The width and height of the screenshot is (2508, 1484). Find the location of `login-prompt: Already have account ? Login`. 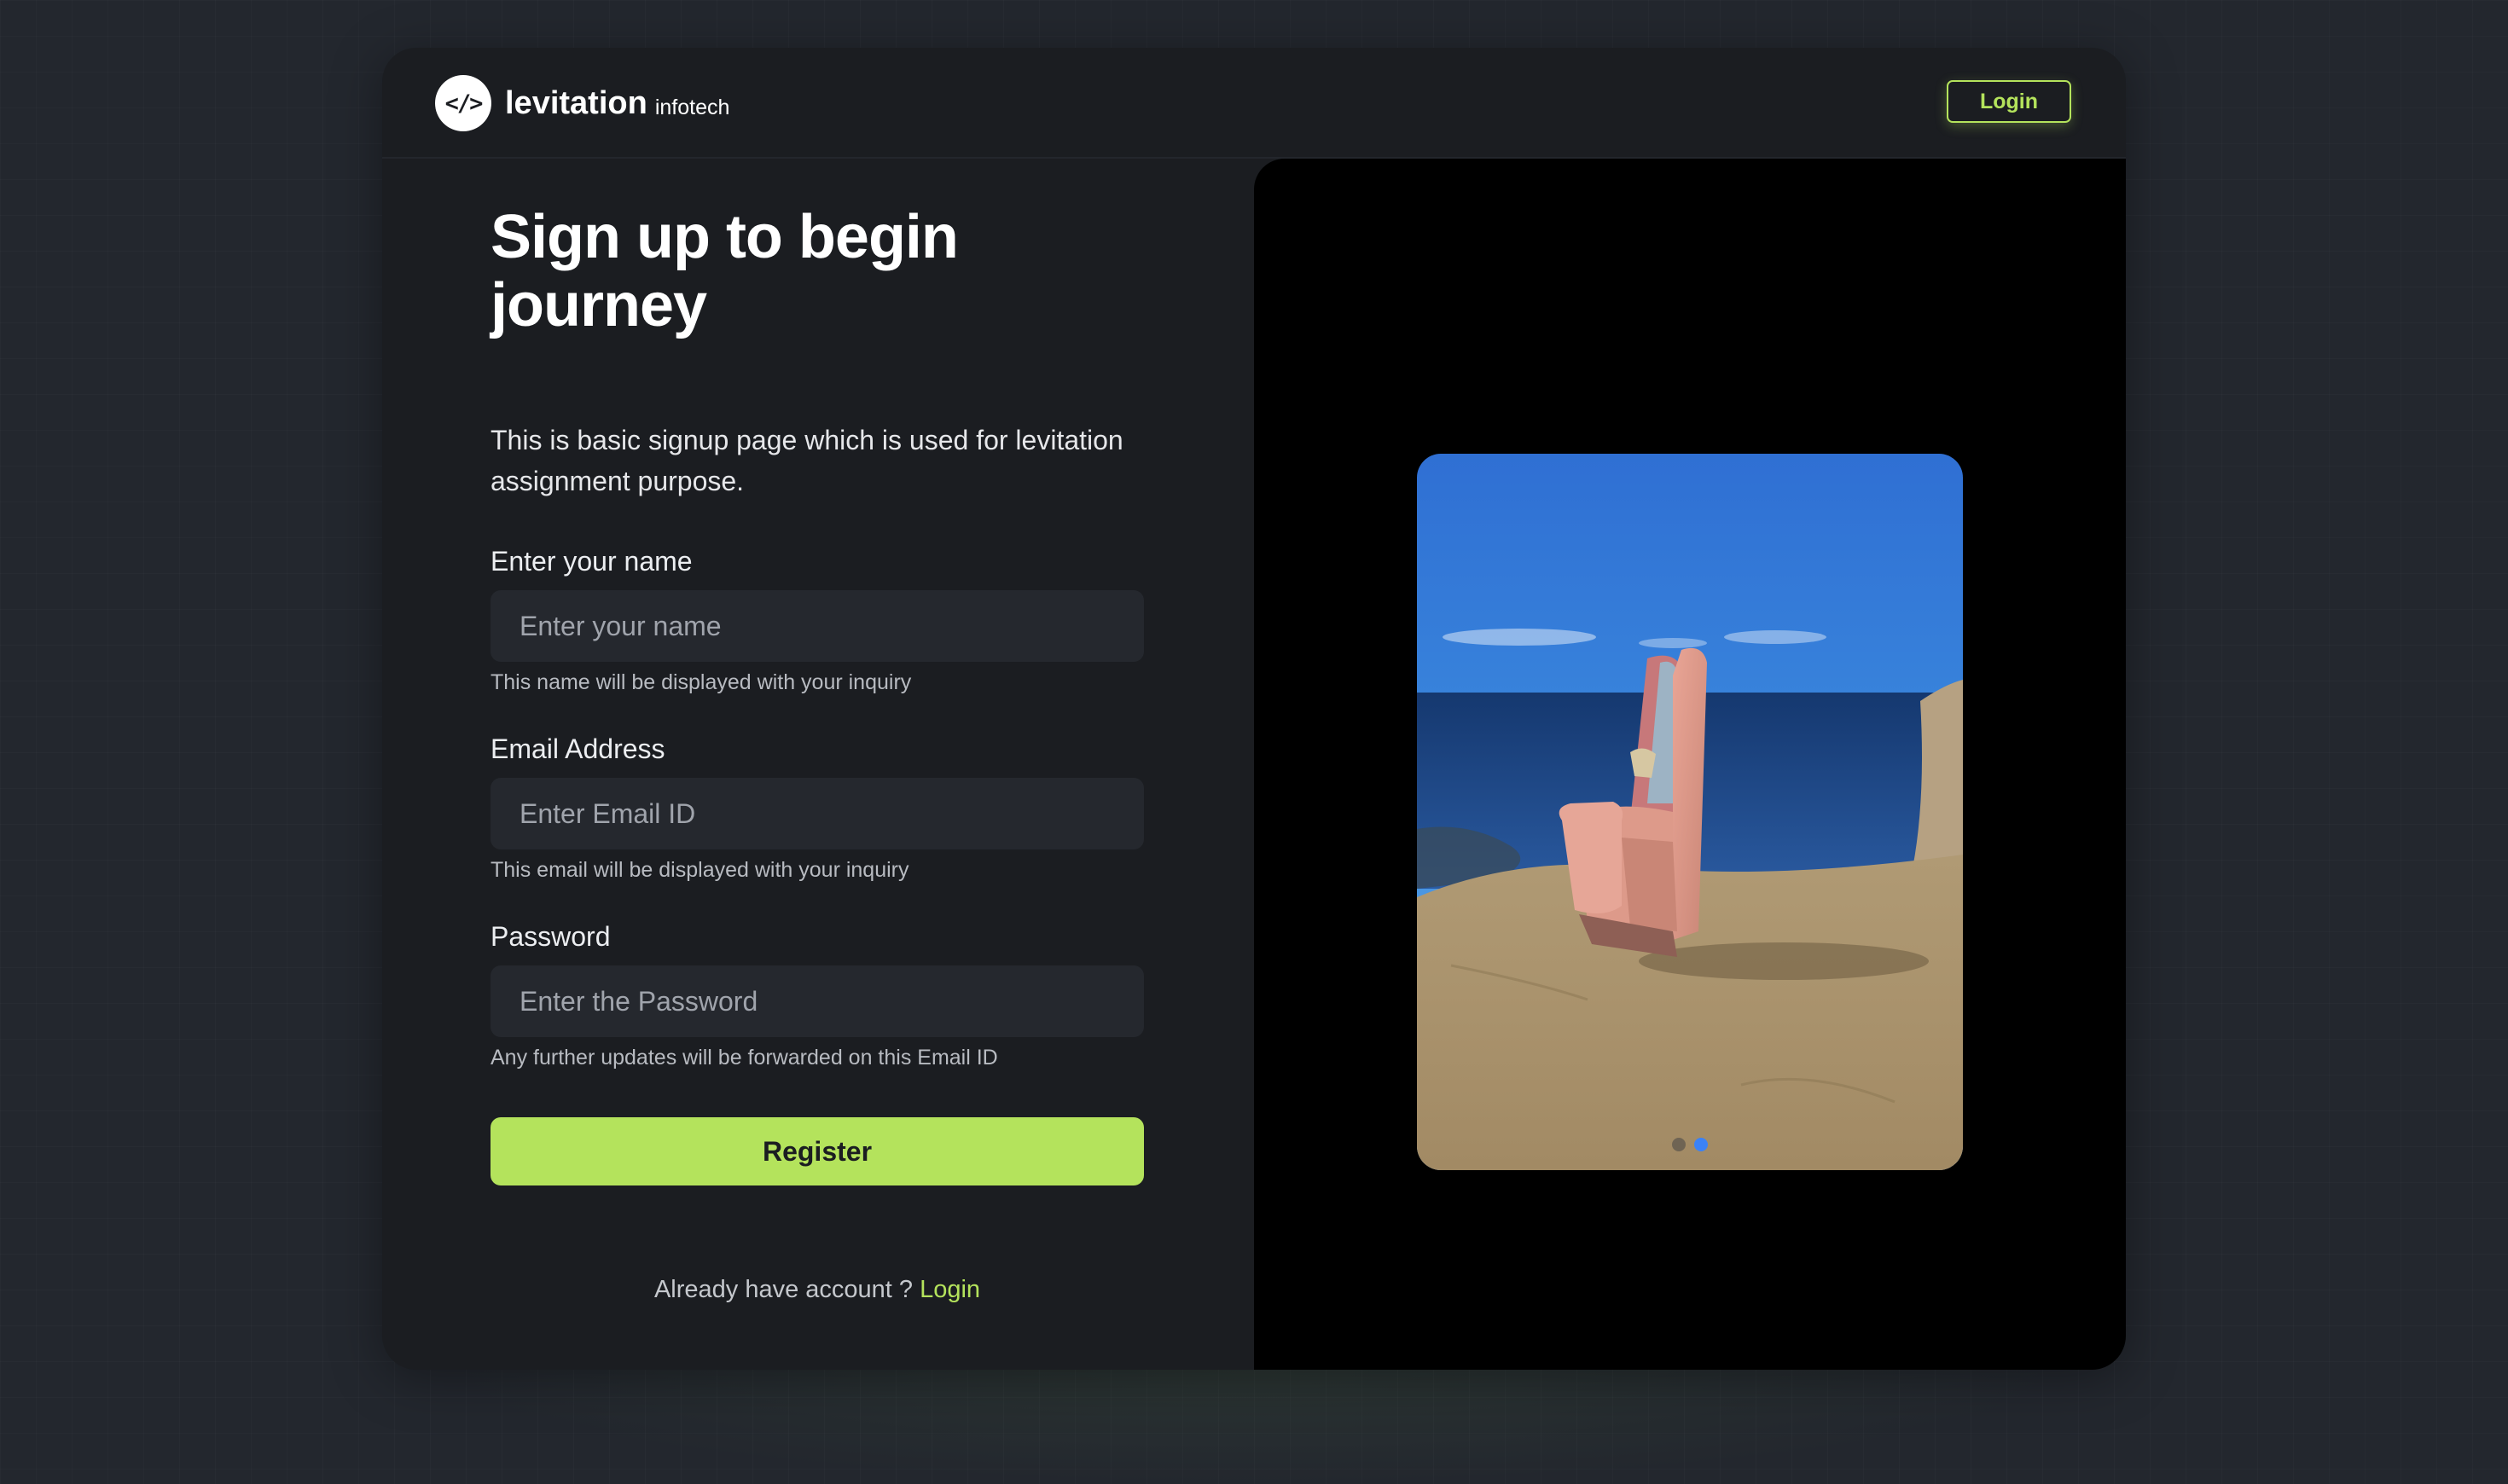

login-prompt: Already have account ? Login is located at coordinates (817, 1290).